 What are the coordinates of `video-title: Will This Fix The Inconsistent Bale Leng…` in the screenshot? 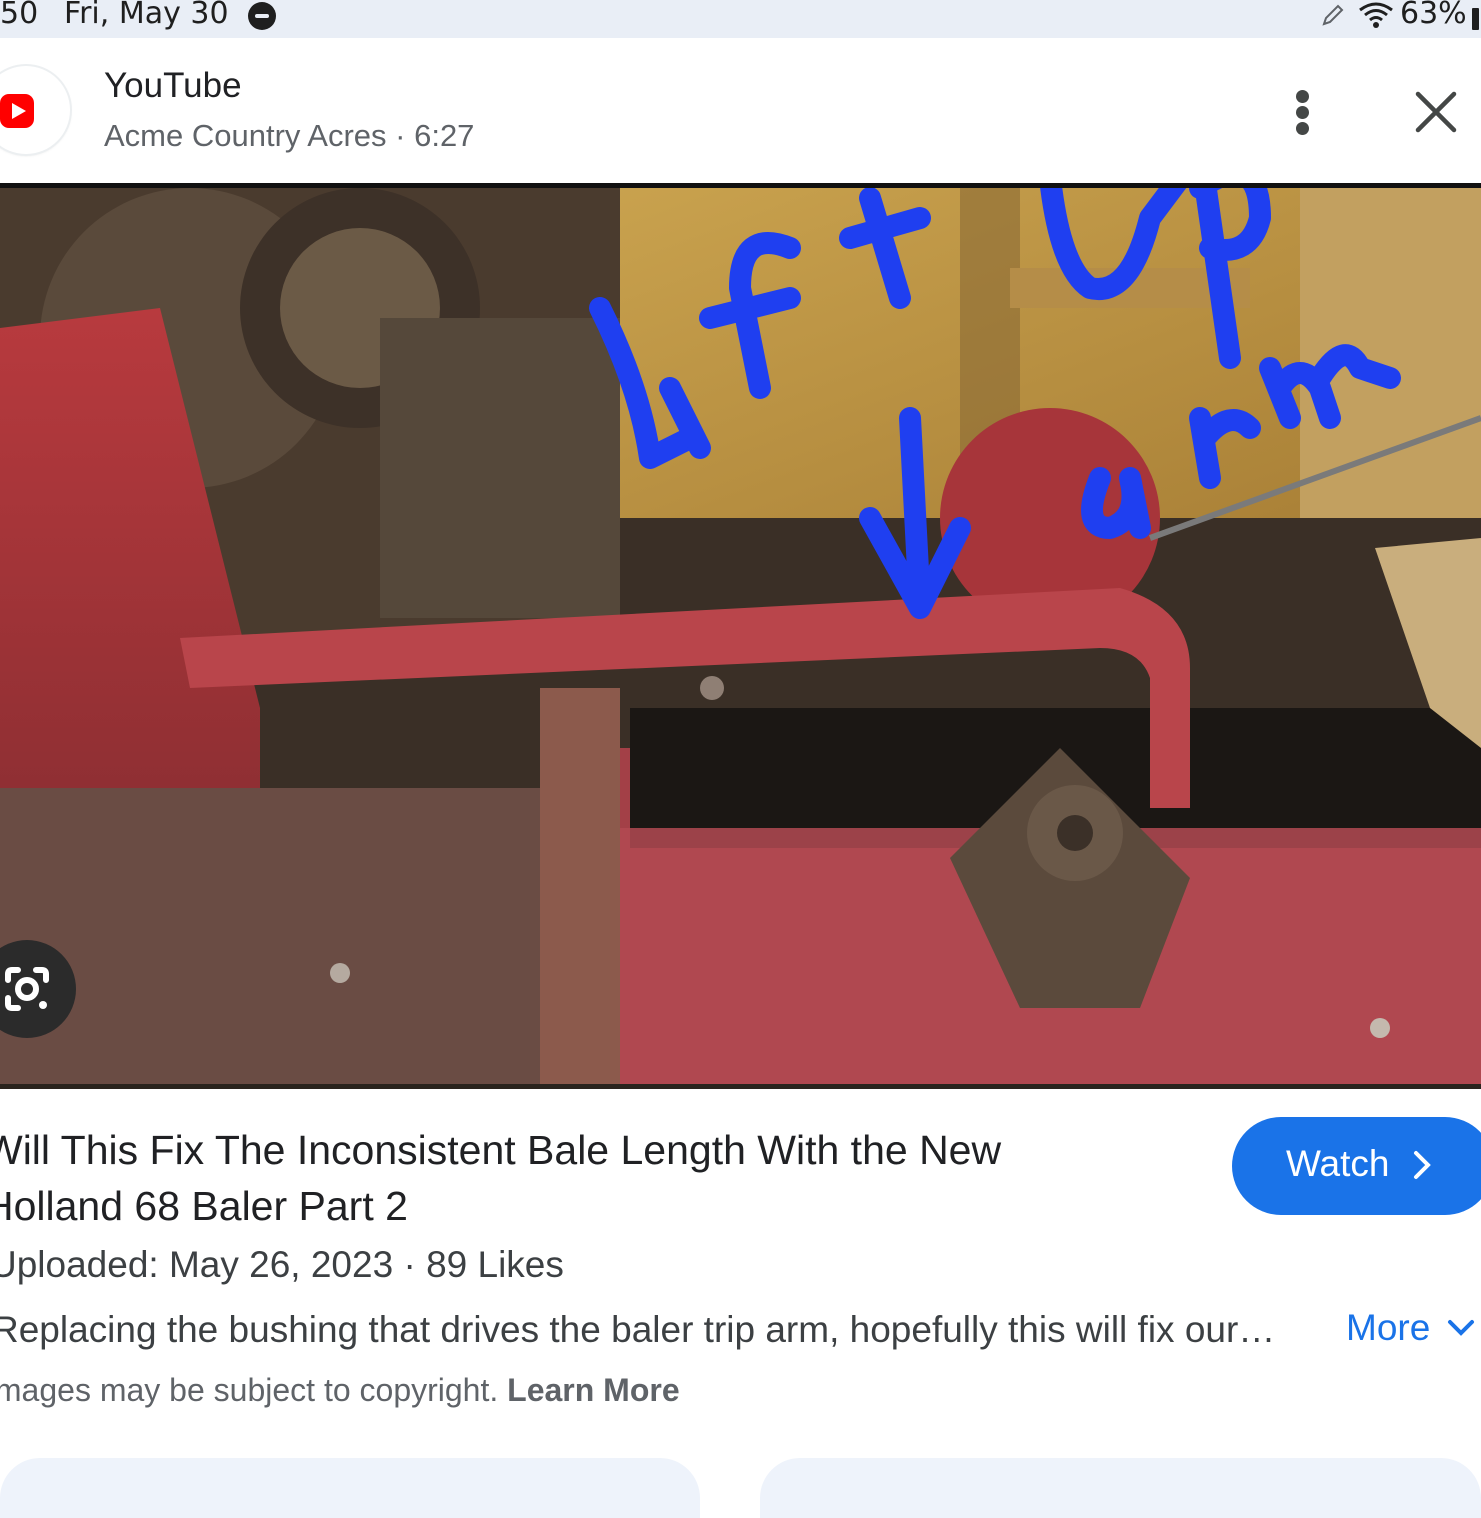 It's located at (572, 1178).